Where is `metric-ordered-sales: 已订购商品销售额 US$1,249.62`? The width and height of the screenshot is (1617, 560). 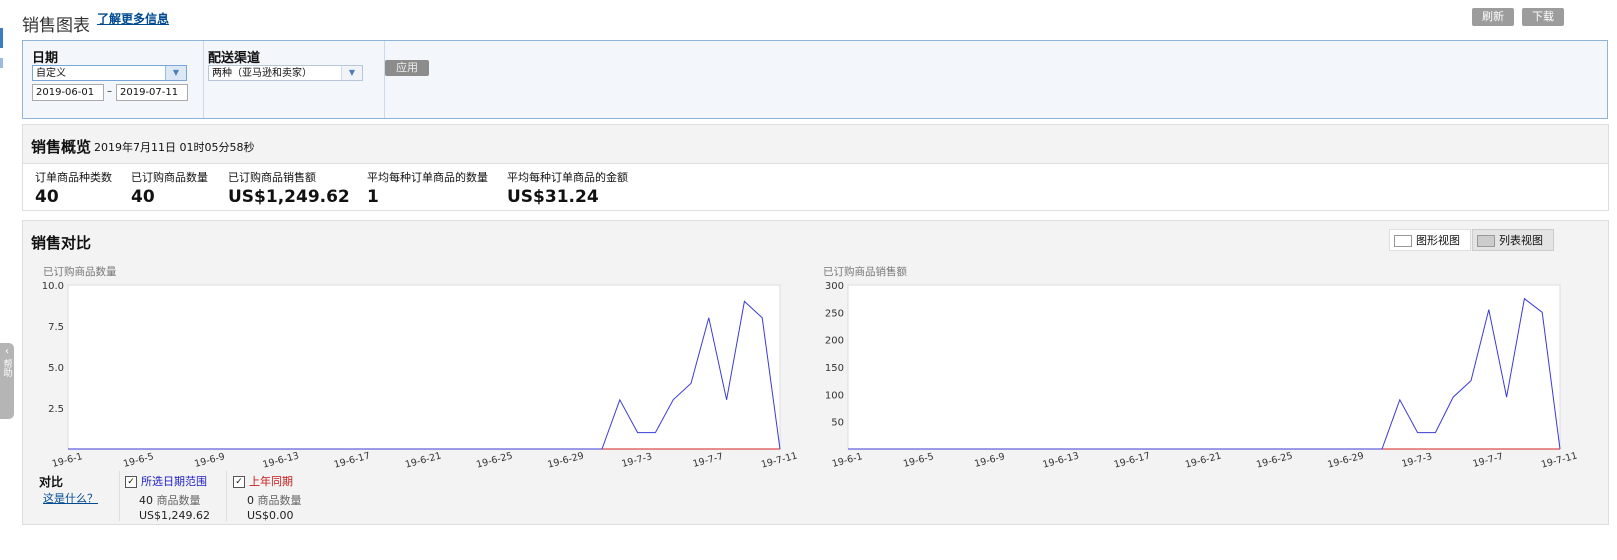 metric-ordered-sales: 已订购商品销售额 US$1,249.62 is located at coordinates (289, 188).